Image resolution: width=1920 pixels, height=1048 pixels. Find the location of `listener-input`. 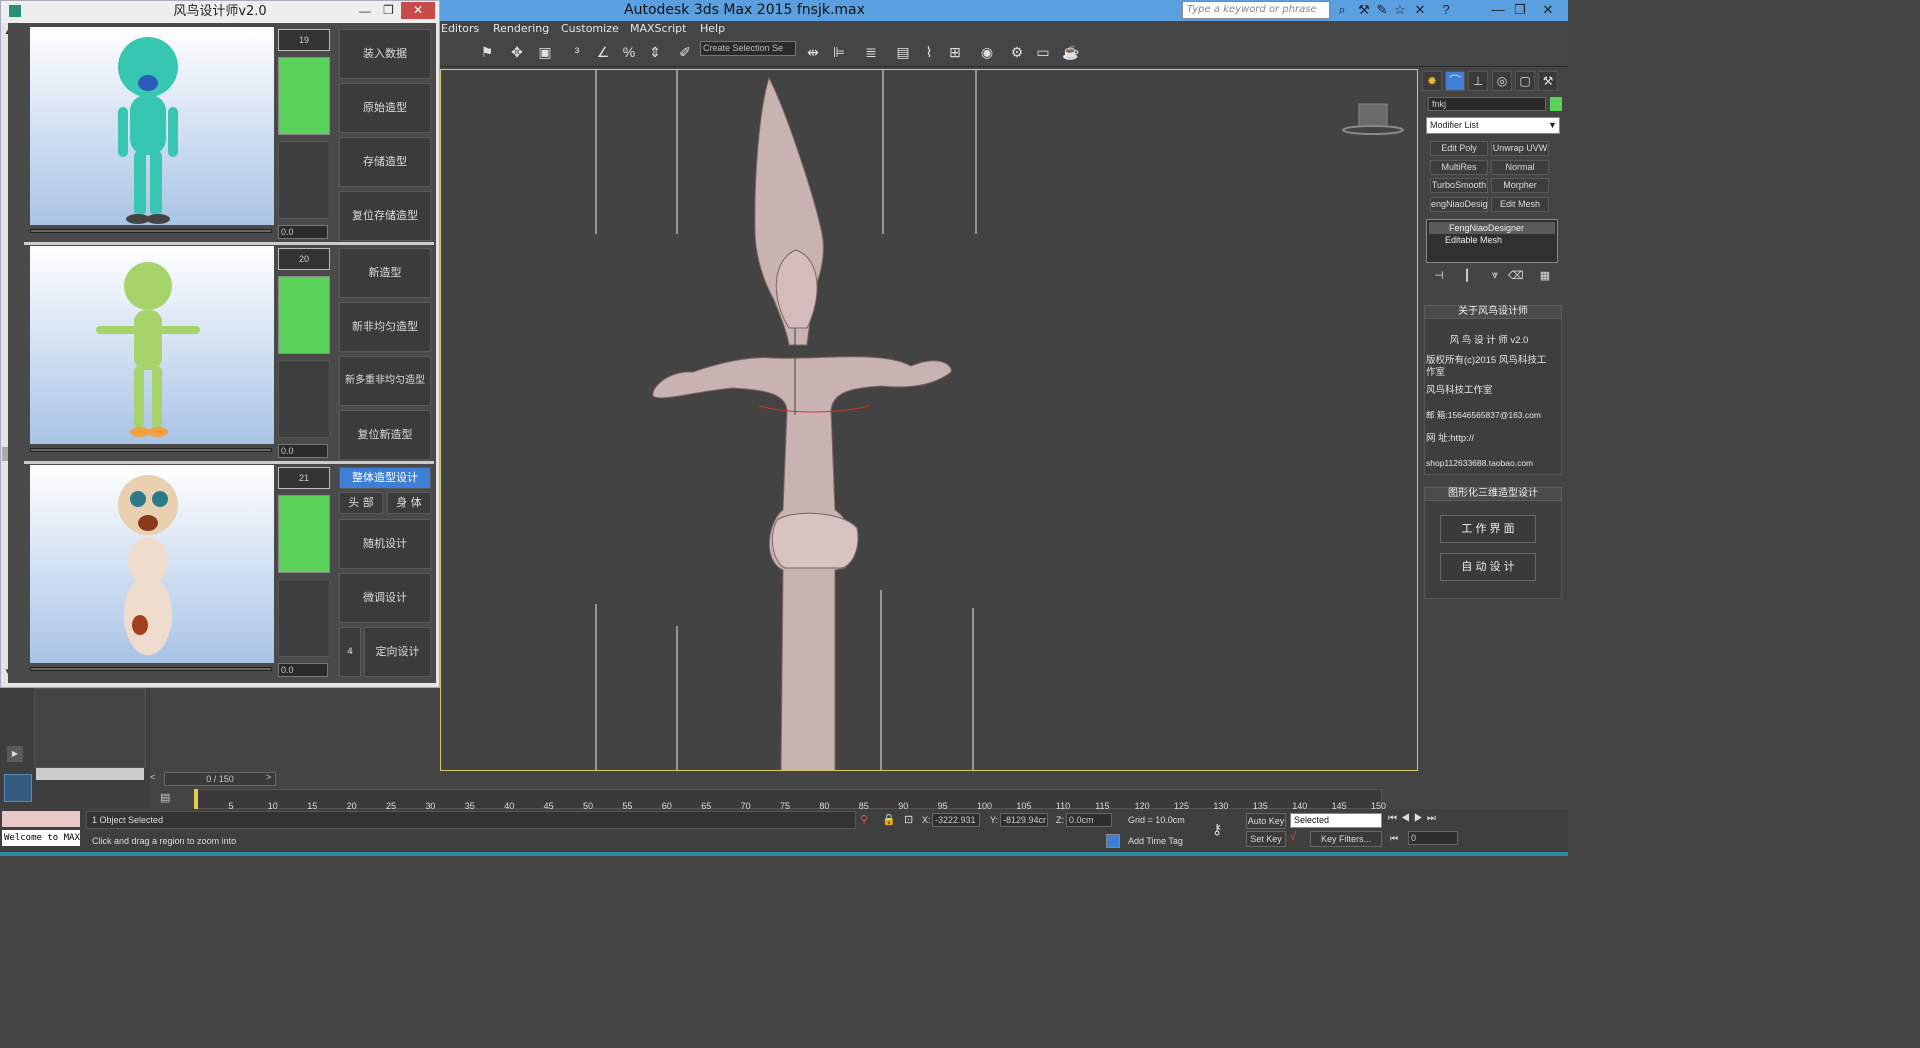

listener-input is located at coordinates (41, 819).